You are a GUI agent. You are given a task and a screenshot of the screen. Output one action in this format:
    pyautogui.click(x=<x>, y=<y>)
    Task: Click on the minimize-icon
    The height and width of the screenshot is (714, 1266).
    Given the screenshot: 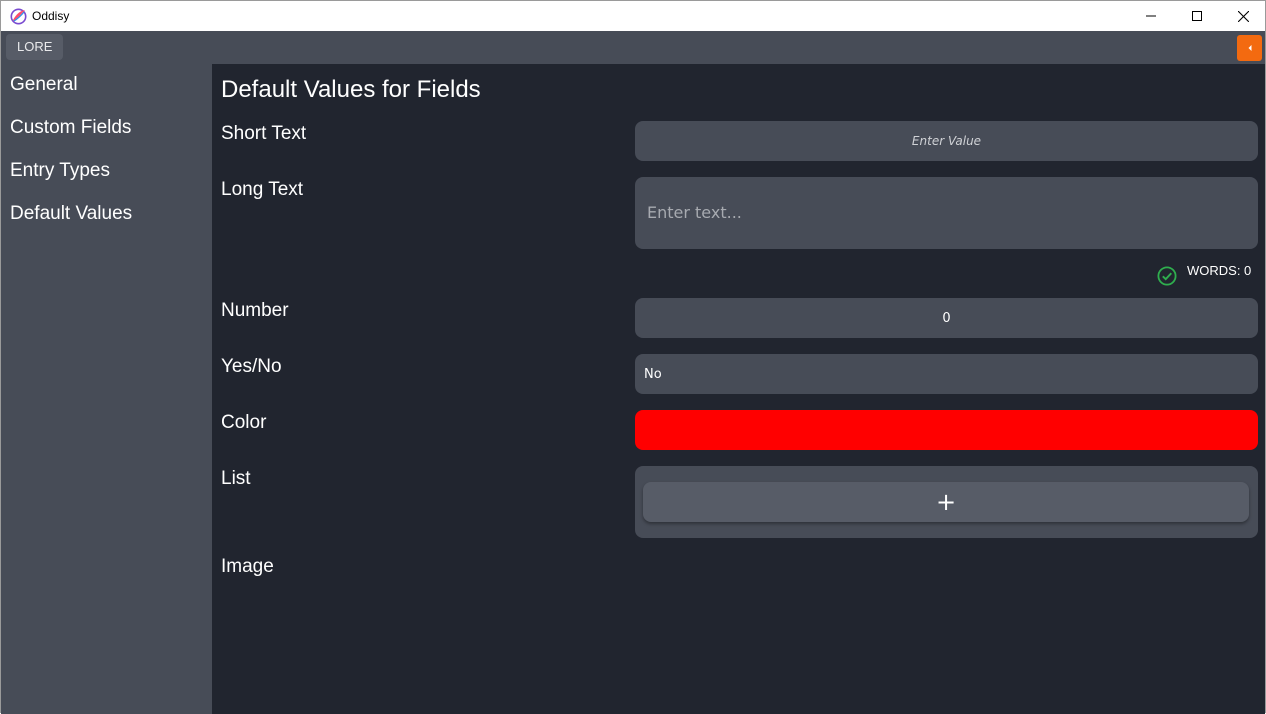 What is the action you would take?
    pyautogui.click(x=1151, y=16)
    